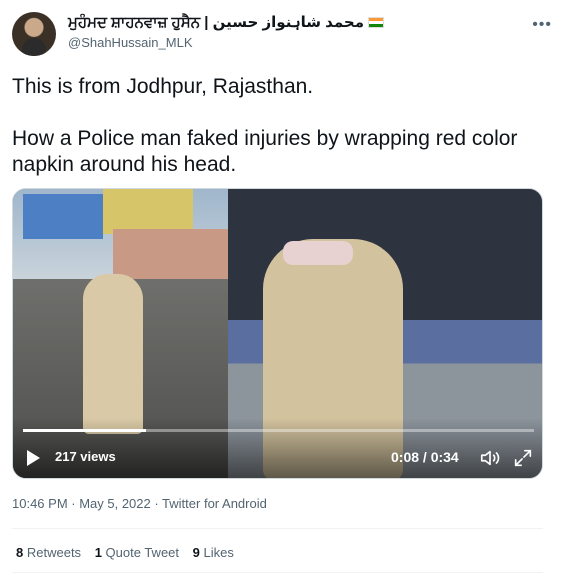 Image resolution: width=577 pixels, height=577 pixels. I want to click on volume-icon, so click(490, 458).